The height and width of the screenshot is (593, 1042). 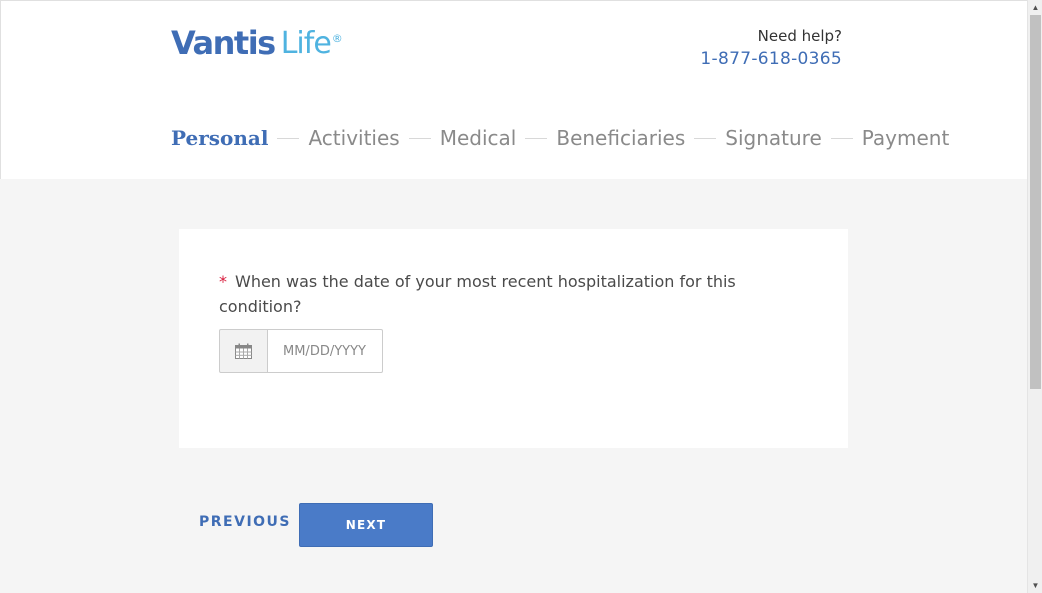 I want to click on vantis-life-logo: Vantis Life ®, so click(x=257, y=43).